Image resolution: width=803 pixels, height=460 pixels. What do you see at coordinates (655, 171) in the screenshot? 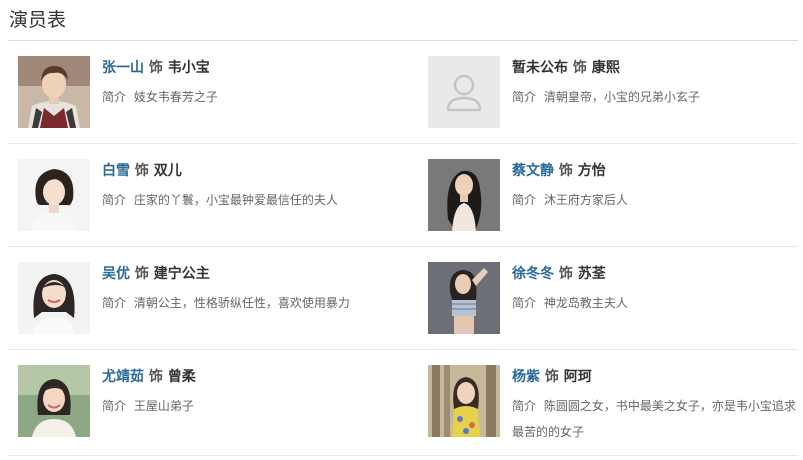
I see `cast-name-line: 蔡文静 饰 方怡` at bounding box center [655, 171].